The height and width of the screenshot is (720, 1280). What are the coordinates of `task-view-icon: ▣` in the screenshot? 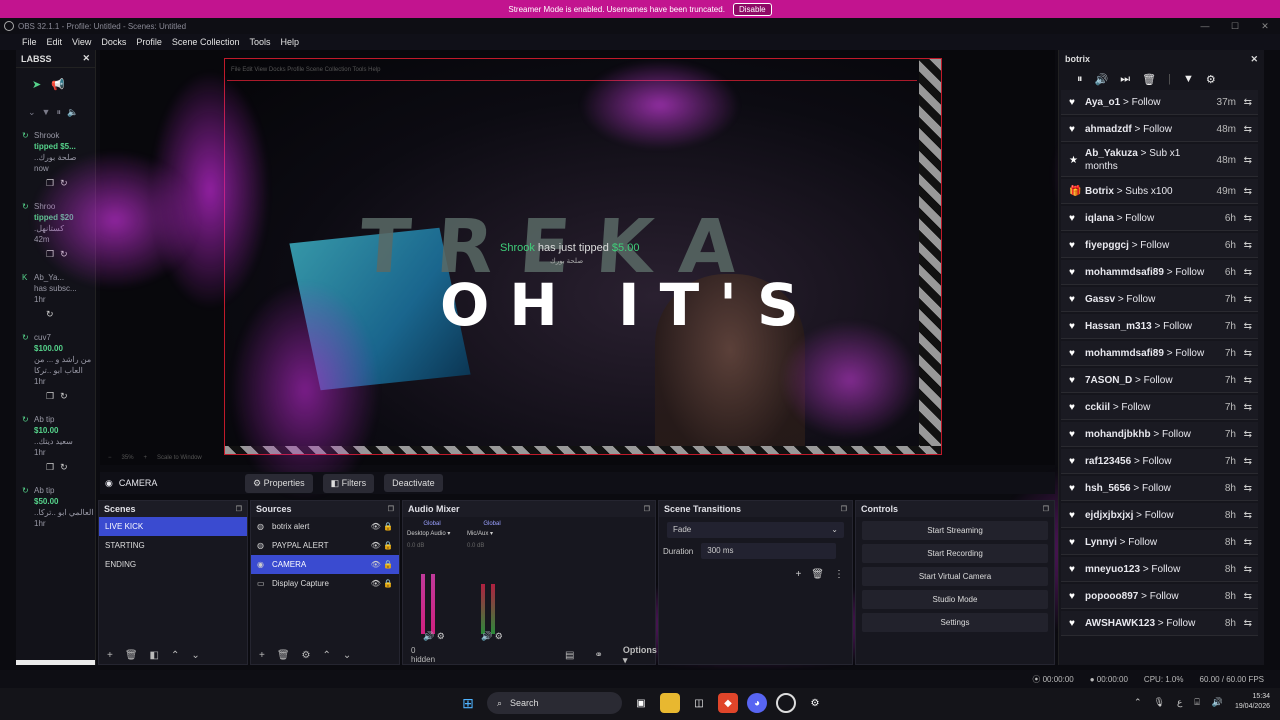 It's located at (641, 703).